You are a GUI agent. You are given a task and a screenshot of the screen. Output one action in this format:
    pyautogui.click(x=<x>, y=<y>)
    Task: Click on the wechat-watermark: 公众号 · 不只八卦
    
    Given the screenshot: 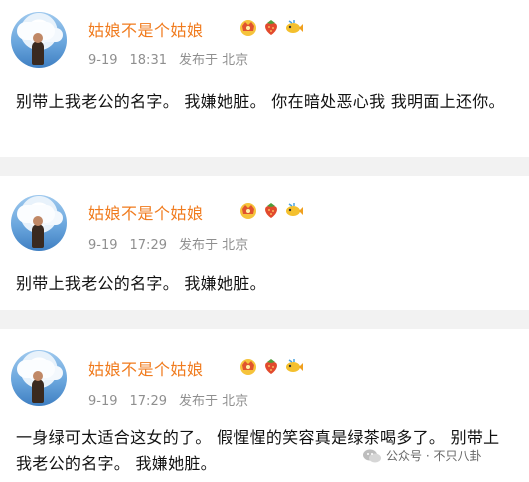 What is the action you would take?
    pyautogui.click(x=422, y=455)
    